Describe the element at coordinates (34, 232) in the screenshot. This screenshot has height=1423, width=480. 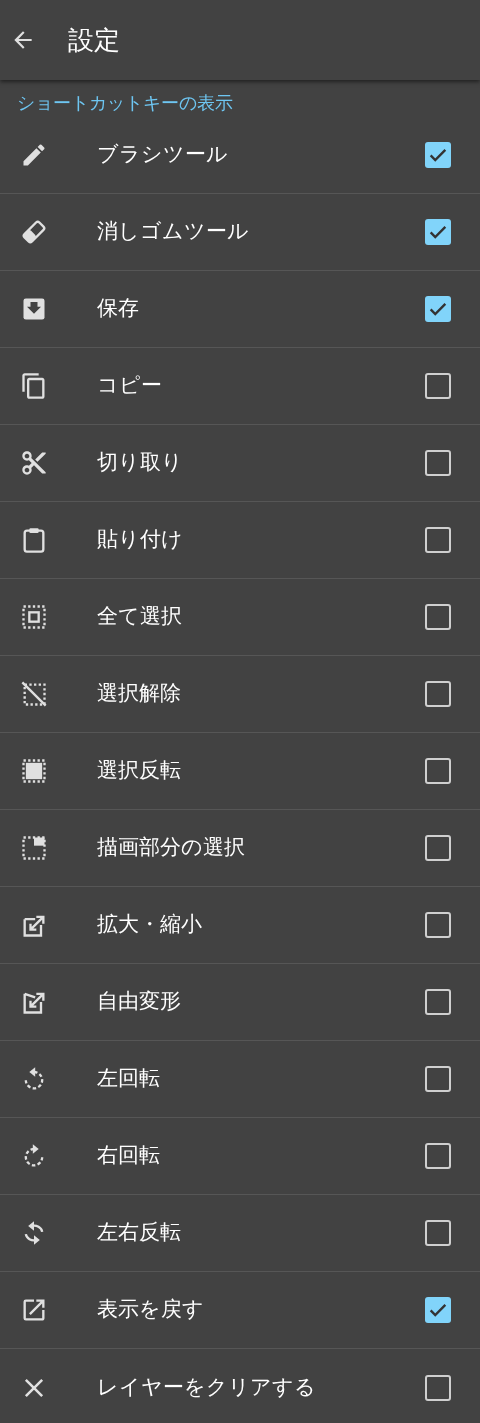
I see `eraser-icon` at that location.